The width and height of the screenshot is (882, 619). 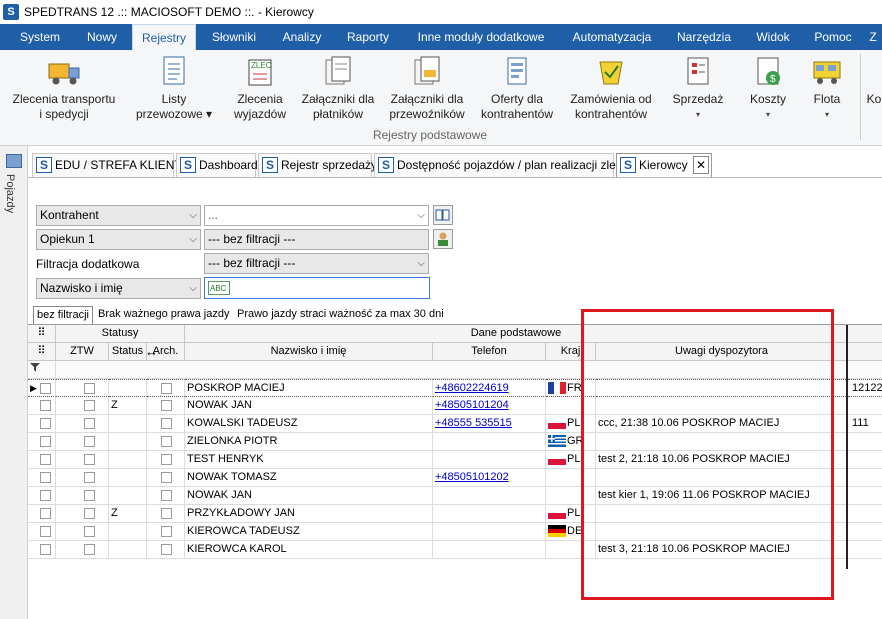 What do you see at coordinates (309, 388) in the screenshot?
I see `cell-name: POSKROP MACIEJ` at bounding box center [309, 388].